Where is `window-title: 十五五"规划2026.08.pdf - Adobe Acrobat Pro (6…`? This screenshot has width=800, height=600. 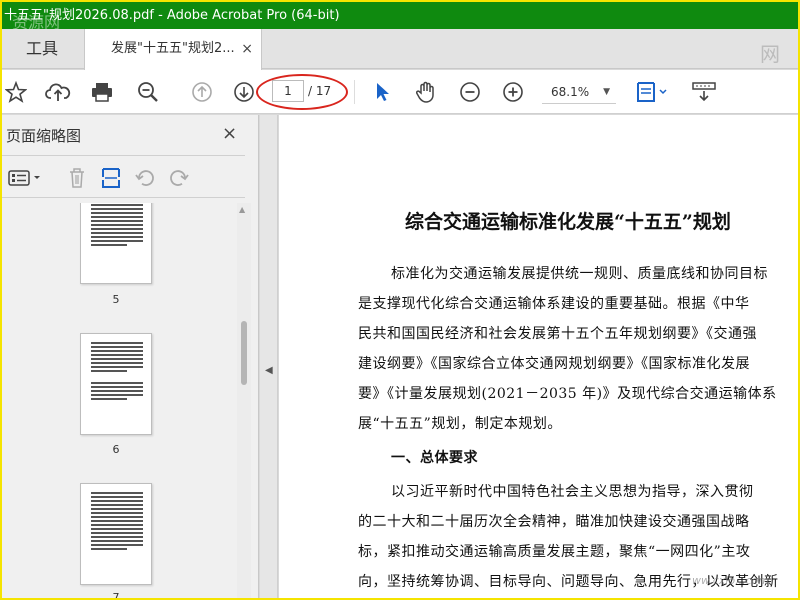
window-title: 十五五"规划2026.08.pdf - Adobe Acrobat Pro (6… is located at coordinates (172, 15).